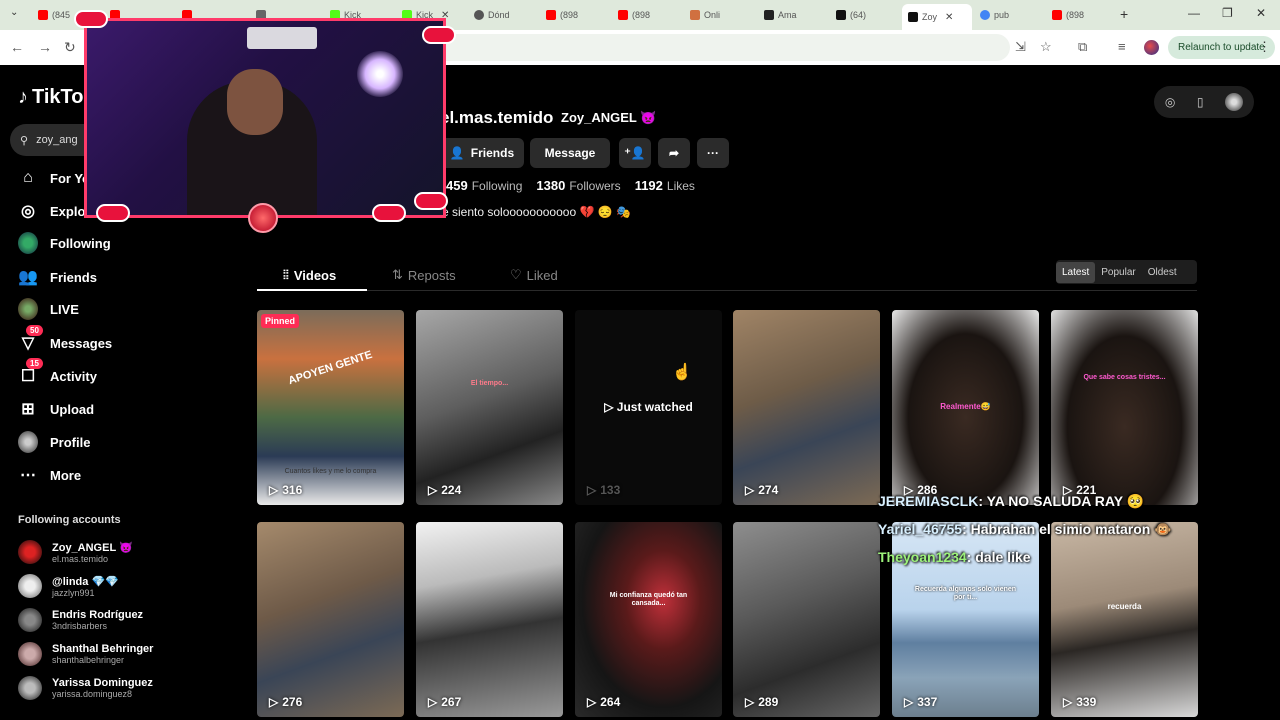  What do you see at coordinates (1118, 272) in the screenshot?
I see `sort-popular: Popular` at bounding box center [1118, 272].